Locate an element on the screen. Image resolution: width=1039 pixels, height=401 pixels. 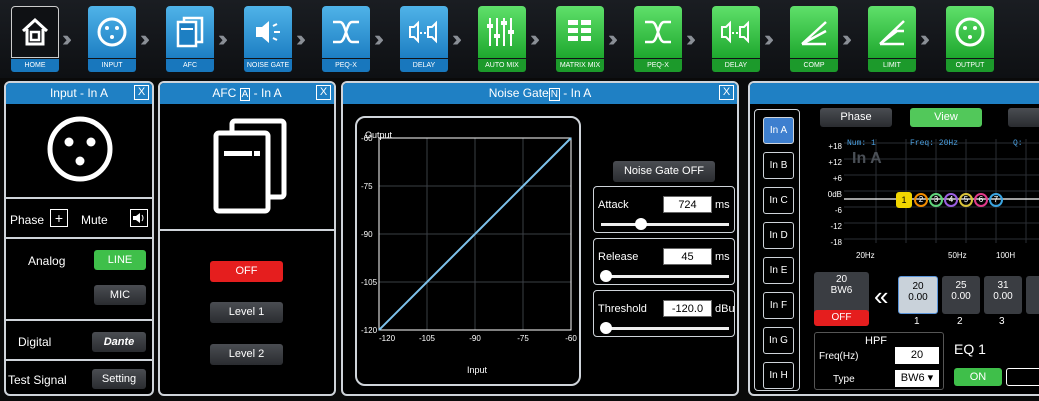
hpf-type-select: BW6 ▾ is located at coordinates (917, 378).